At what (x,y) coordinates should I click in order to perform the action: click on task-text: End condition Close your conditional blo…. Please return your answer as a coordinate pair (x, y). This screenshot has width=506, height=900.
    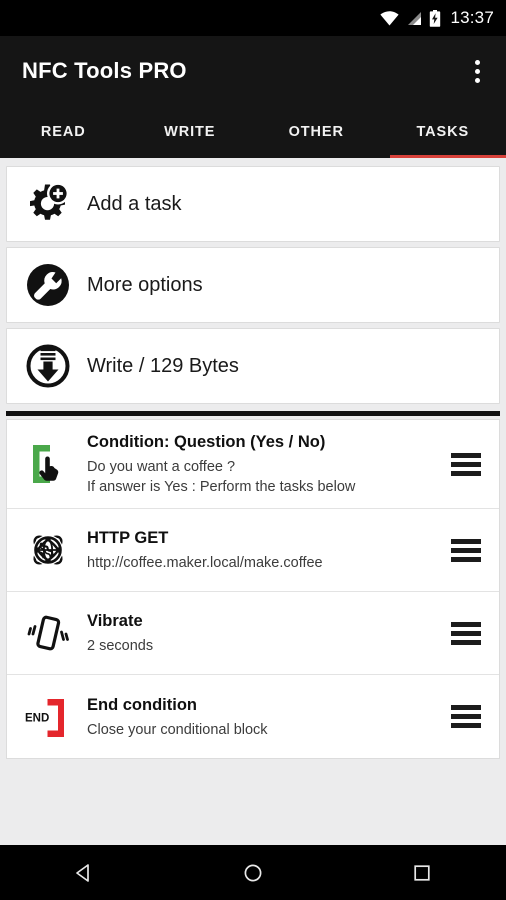
    Looking at the image, I should click on (268, 717).